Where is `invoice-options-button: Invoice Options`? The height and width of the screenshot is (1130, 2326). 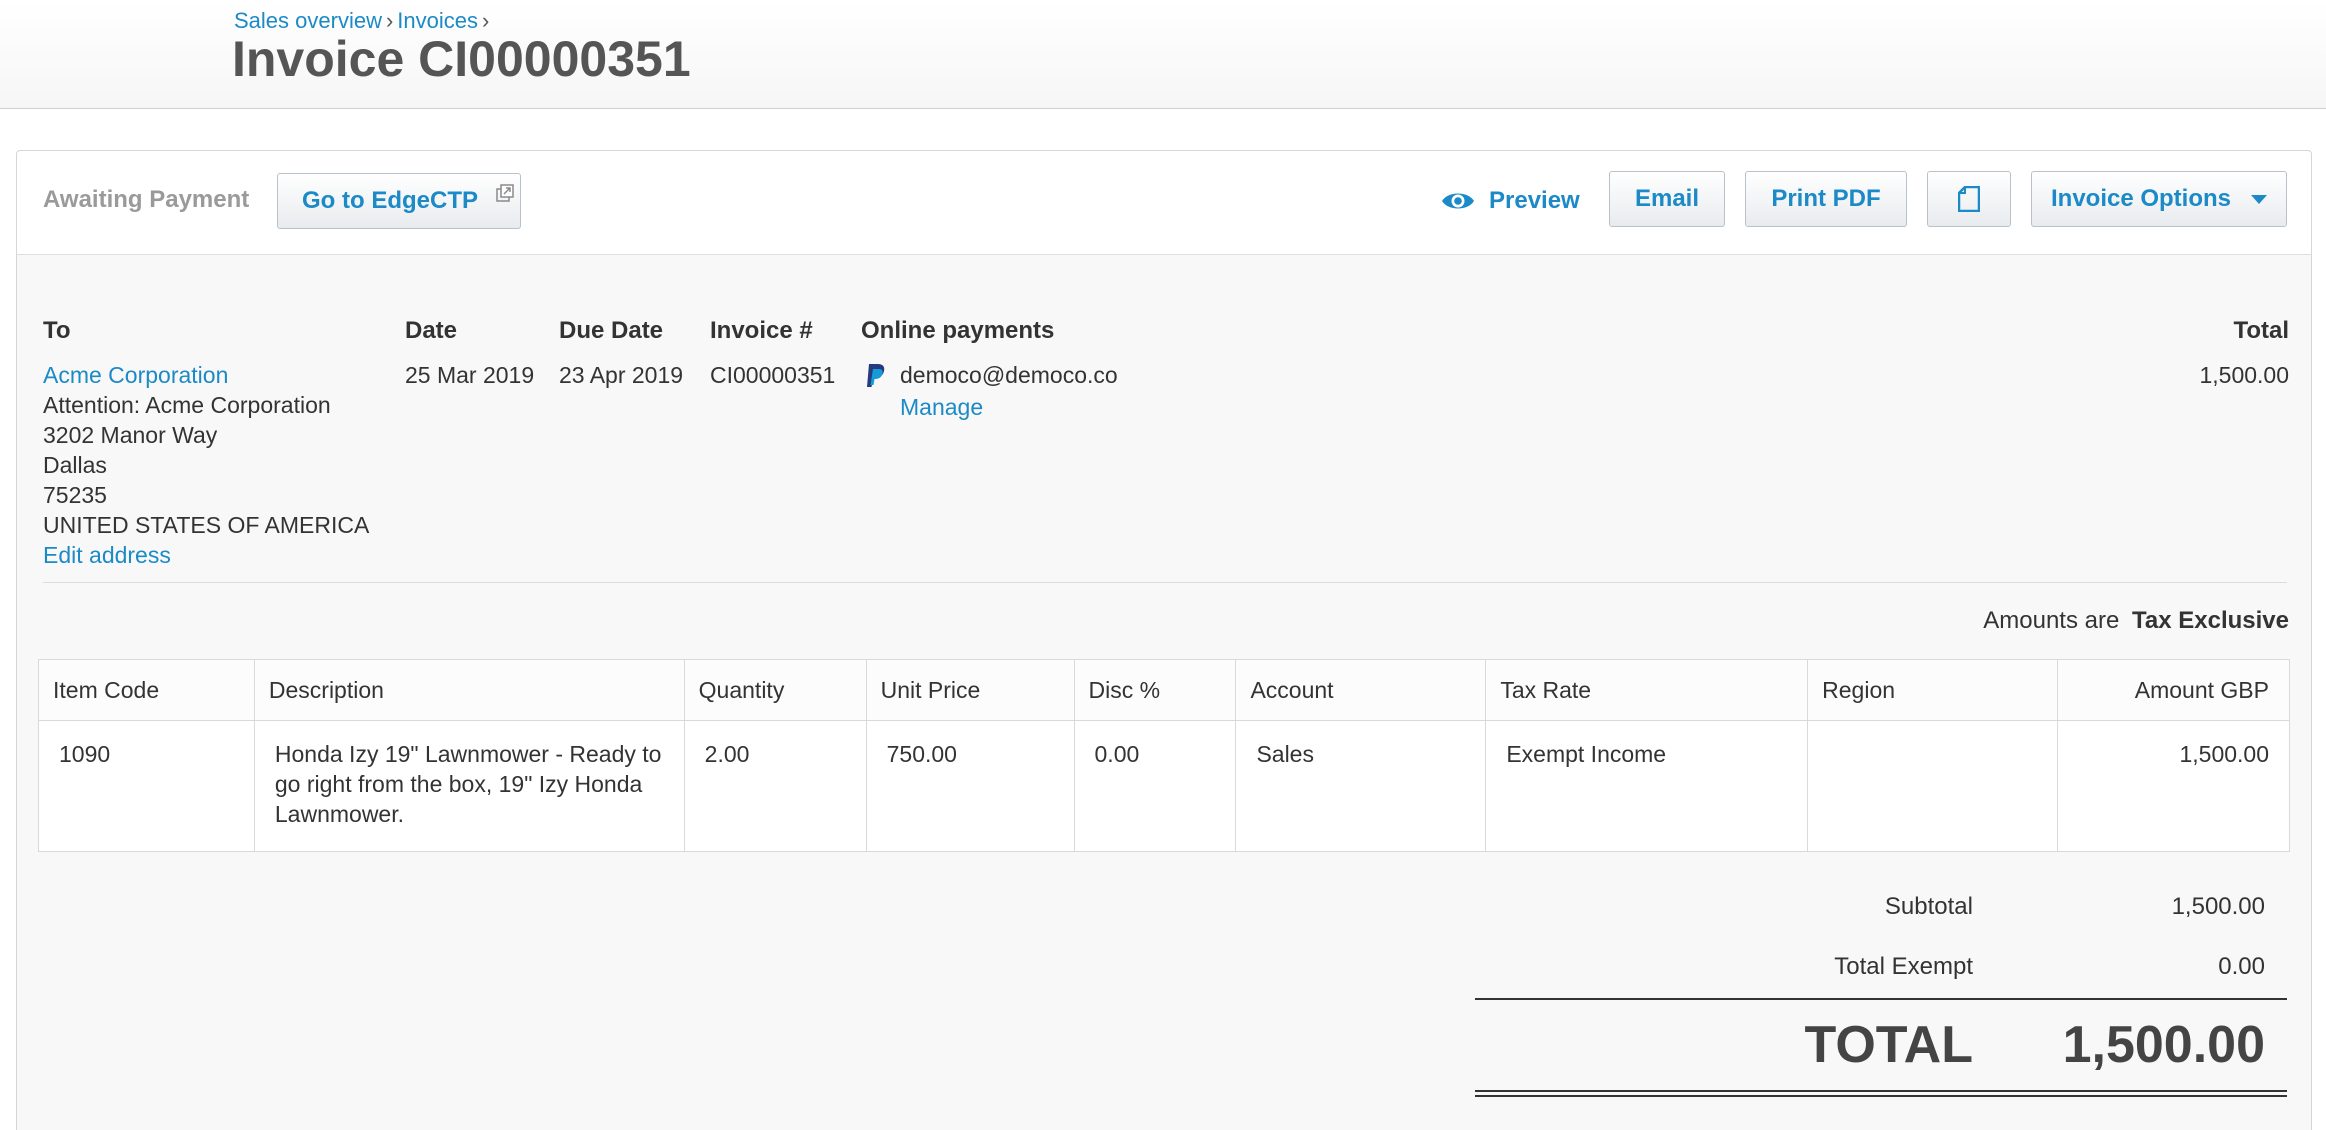 invoice-options-button: Invoice Options is located at coordinates (2159, 199).